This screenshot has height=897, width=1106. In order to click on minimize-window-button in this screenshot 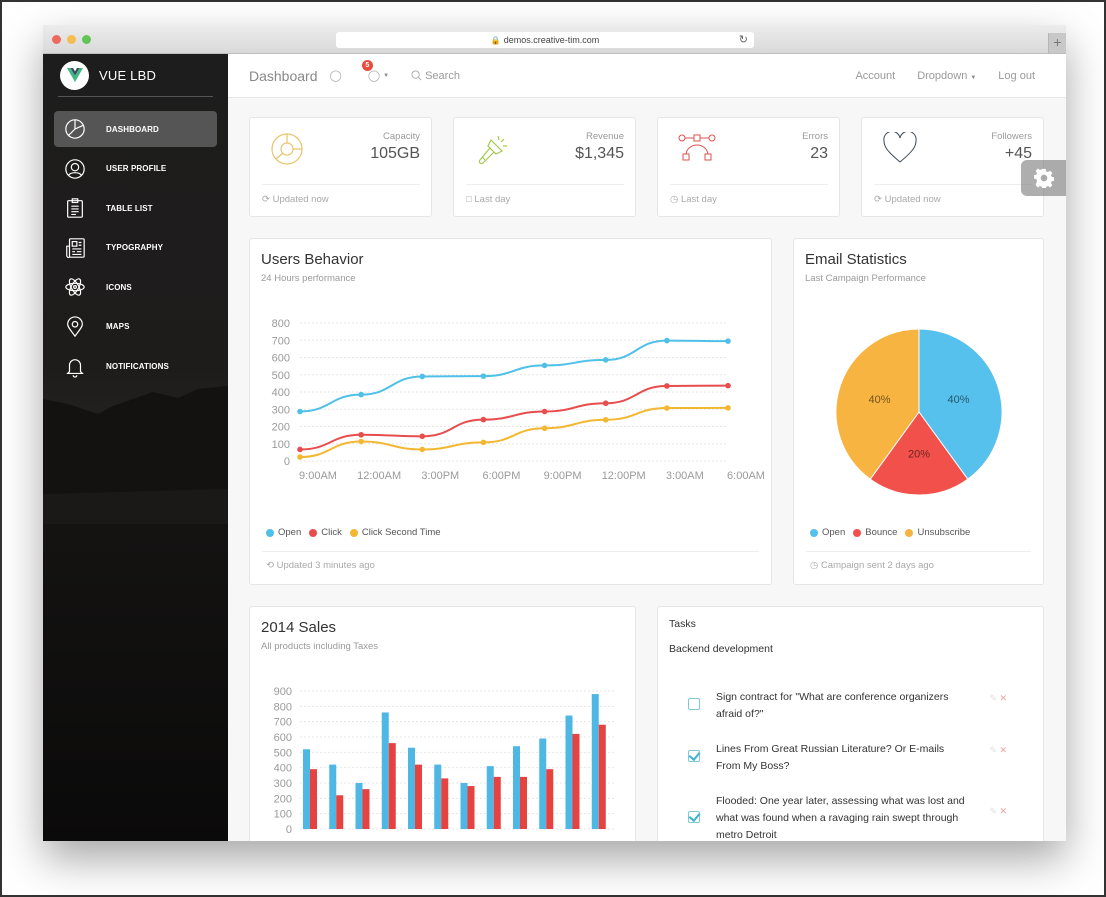, I will do `click(71, 39)`.